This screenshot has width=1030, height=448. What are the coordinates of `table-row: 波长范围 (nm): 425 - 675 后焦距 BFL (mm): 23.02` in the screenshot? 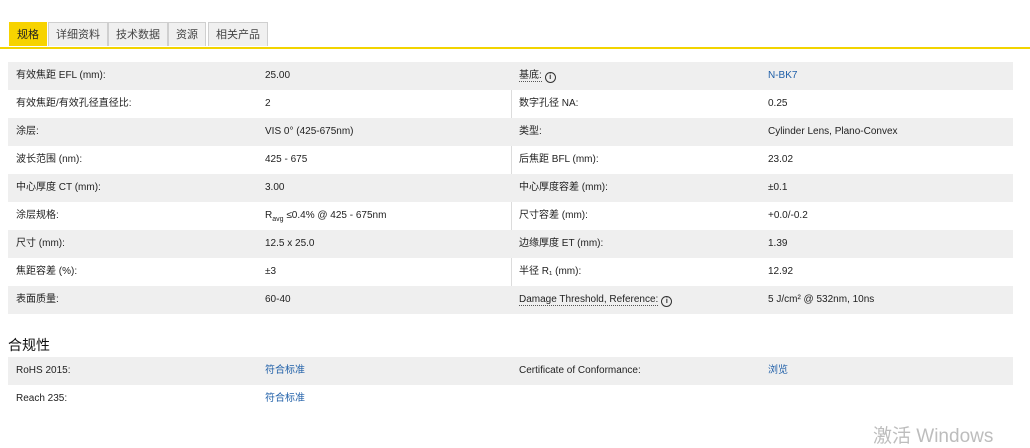 It's located at (510, 160).